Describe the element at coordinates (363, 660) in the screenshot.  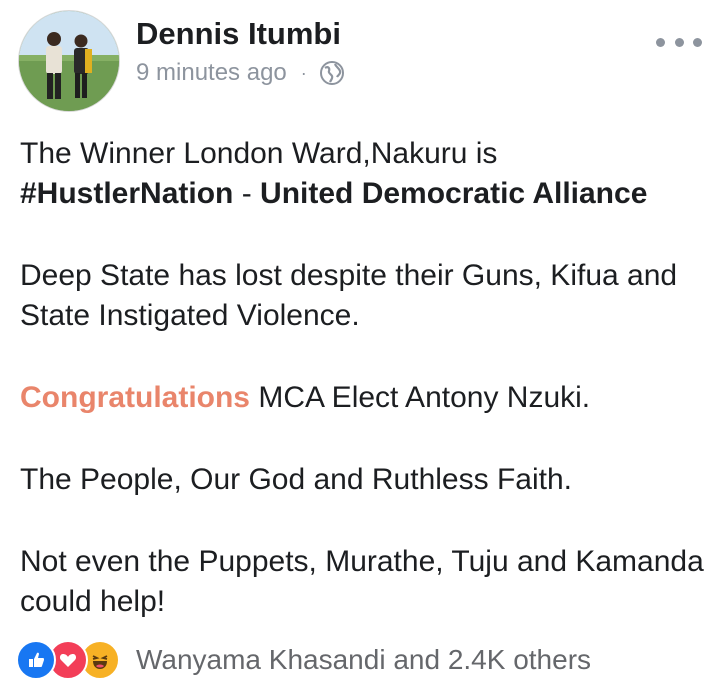
I see `reactions-summary: Wanyama Khasandi and 2.4K others` at that location.